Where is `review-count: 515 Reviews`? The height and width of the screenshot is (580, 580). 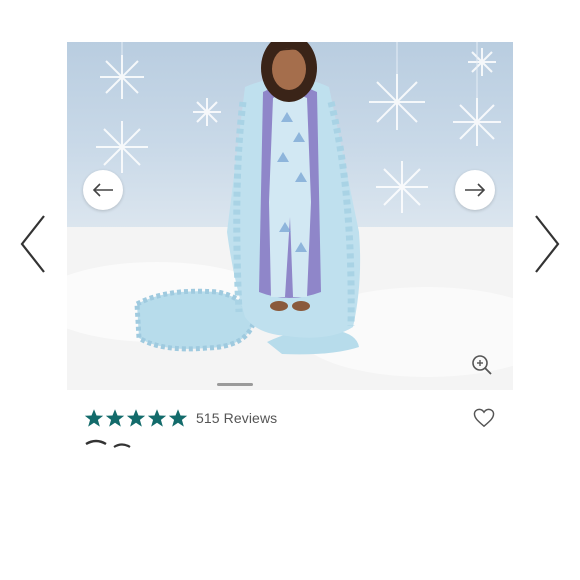
review-count: 515 Reviews is located at coordinates (236, 418).